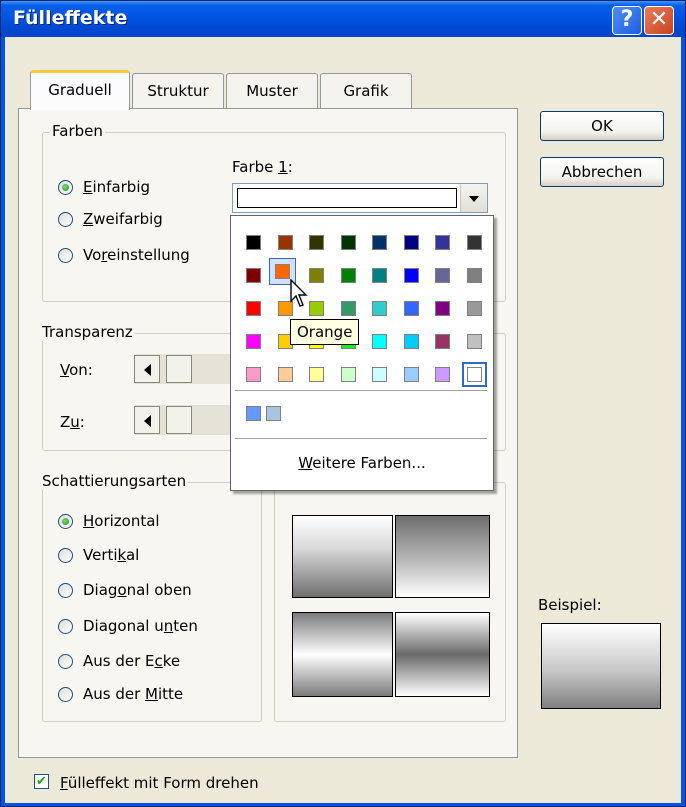 This screenshot has height=807, width=686. Describe the element at coordinates (342, 556) in the screenshot. I see `variant-top-dark` at that location.